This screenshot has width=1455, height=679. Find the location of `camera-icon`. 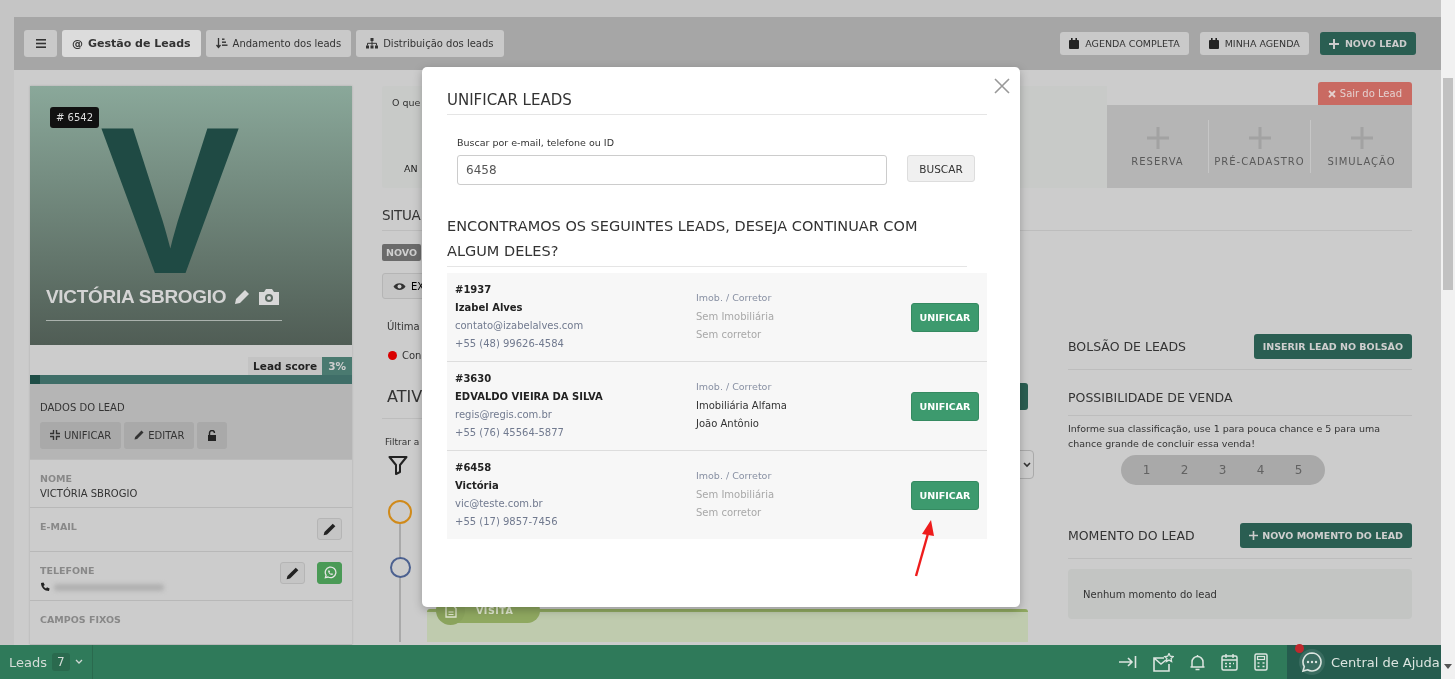

camera-icon is located at coordinates (269, 297).